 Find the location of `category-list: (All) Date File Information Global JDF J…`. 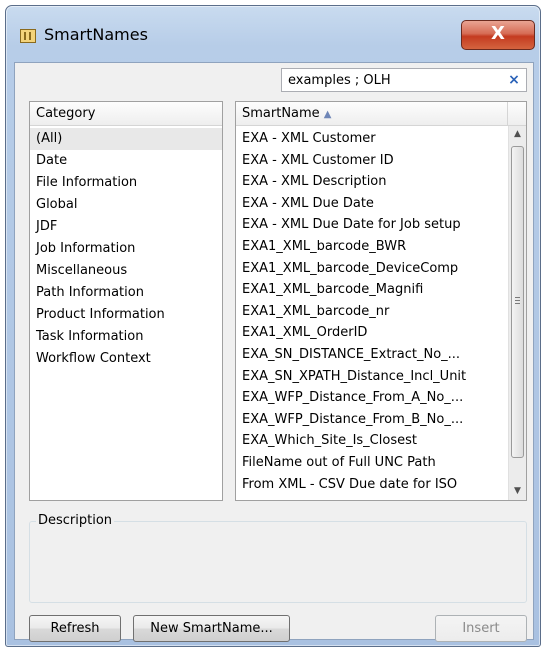

category-list: (All) Date File Information Global JDF J… is located at coordinates (126, 249).